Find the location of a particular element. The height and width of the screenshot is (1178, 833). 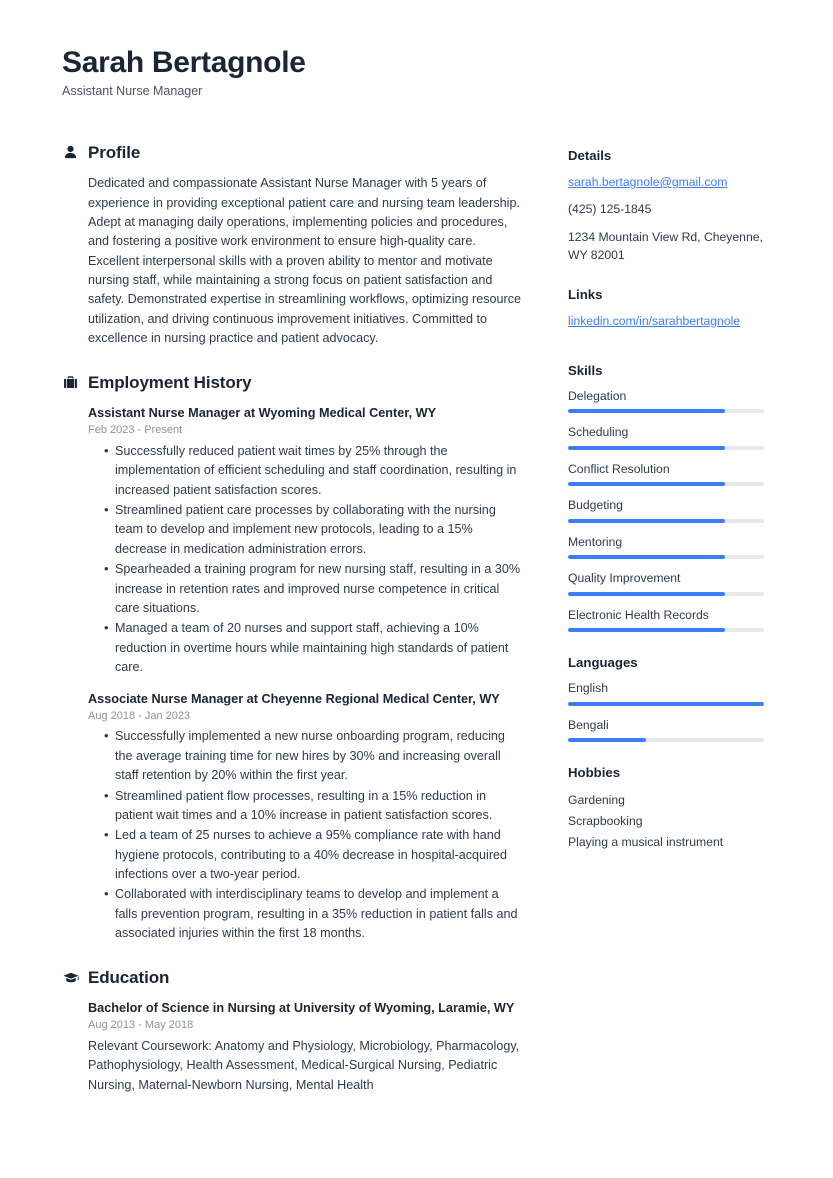

skill-item: Conflict Resolution is located at coordinates (673, 474).